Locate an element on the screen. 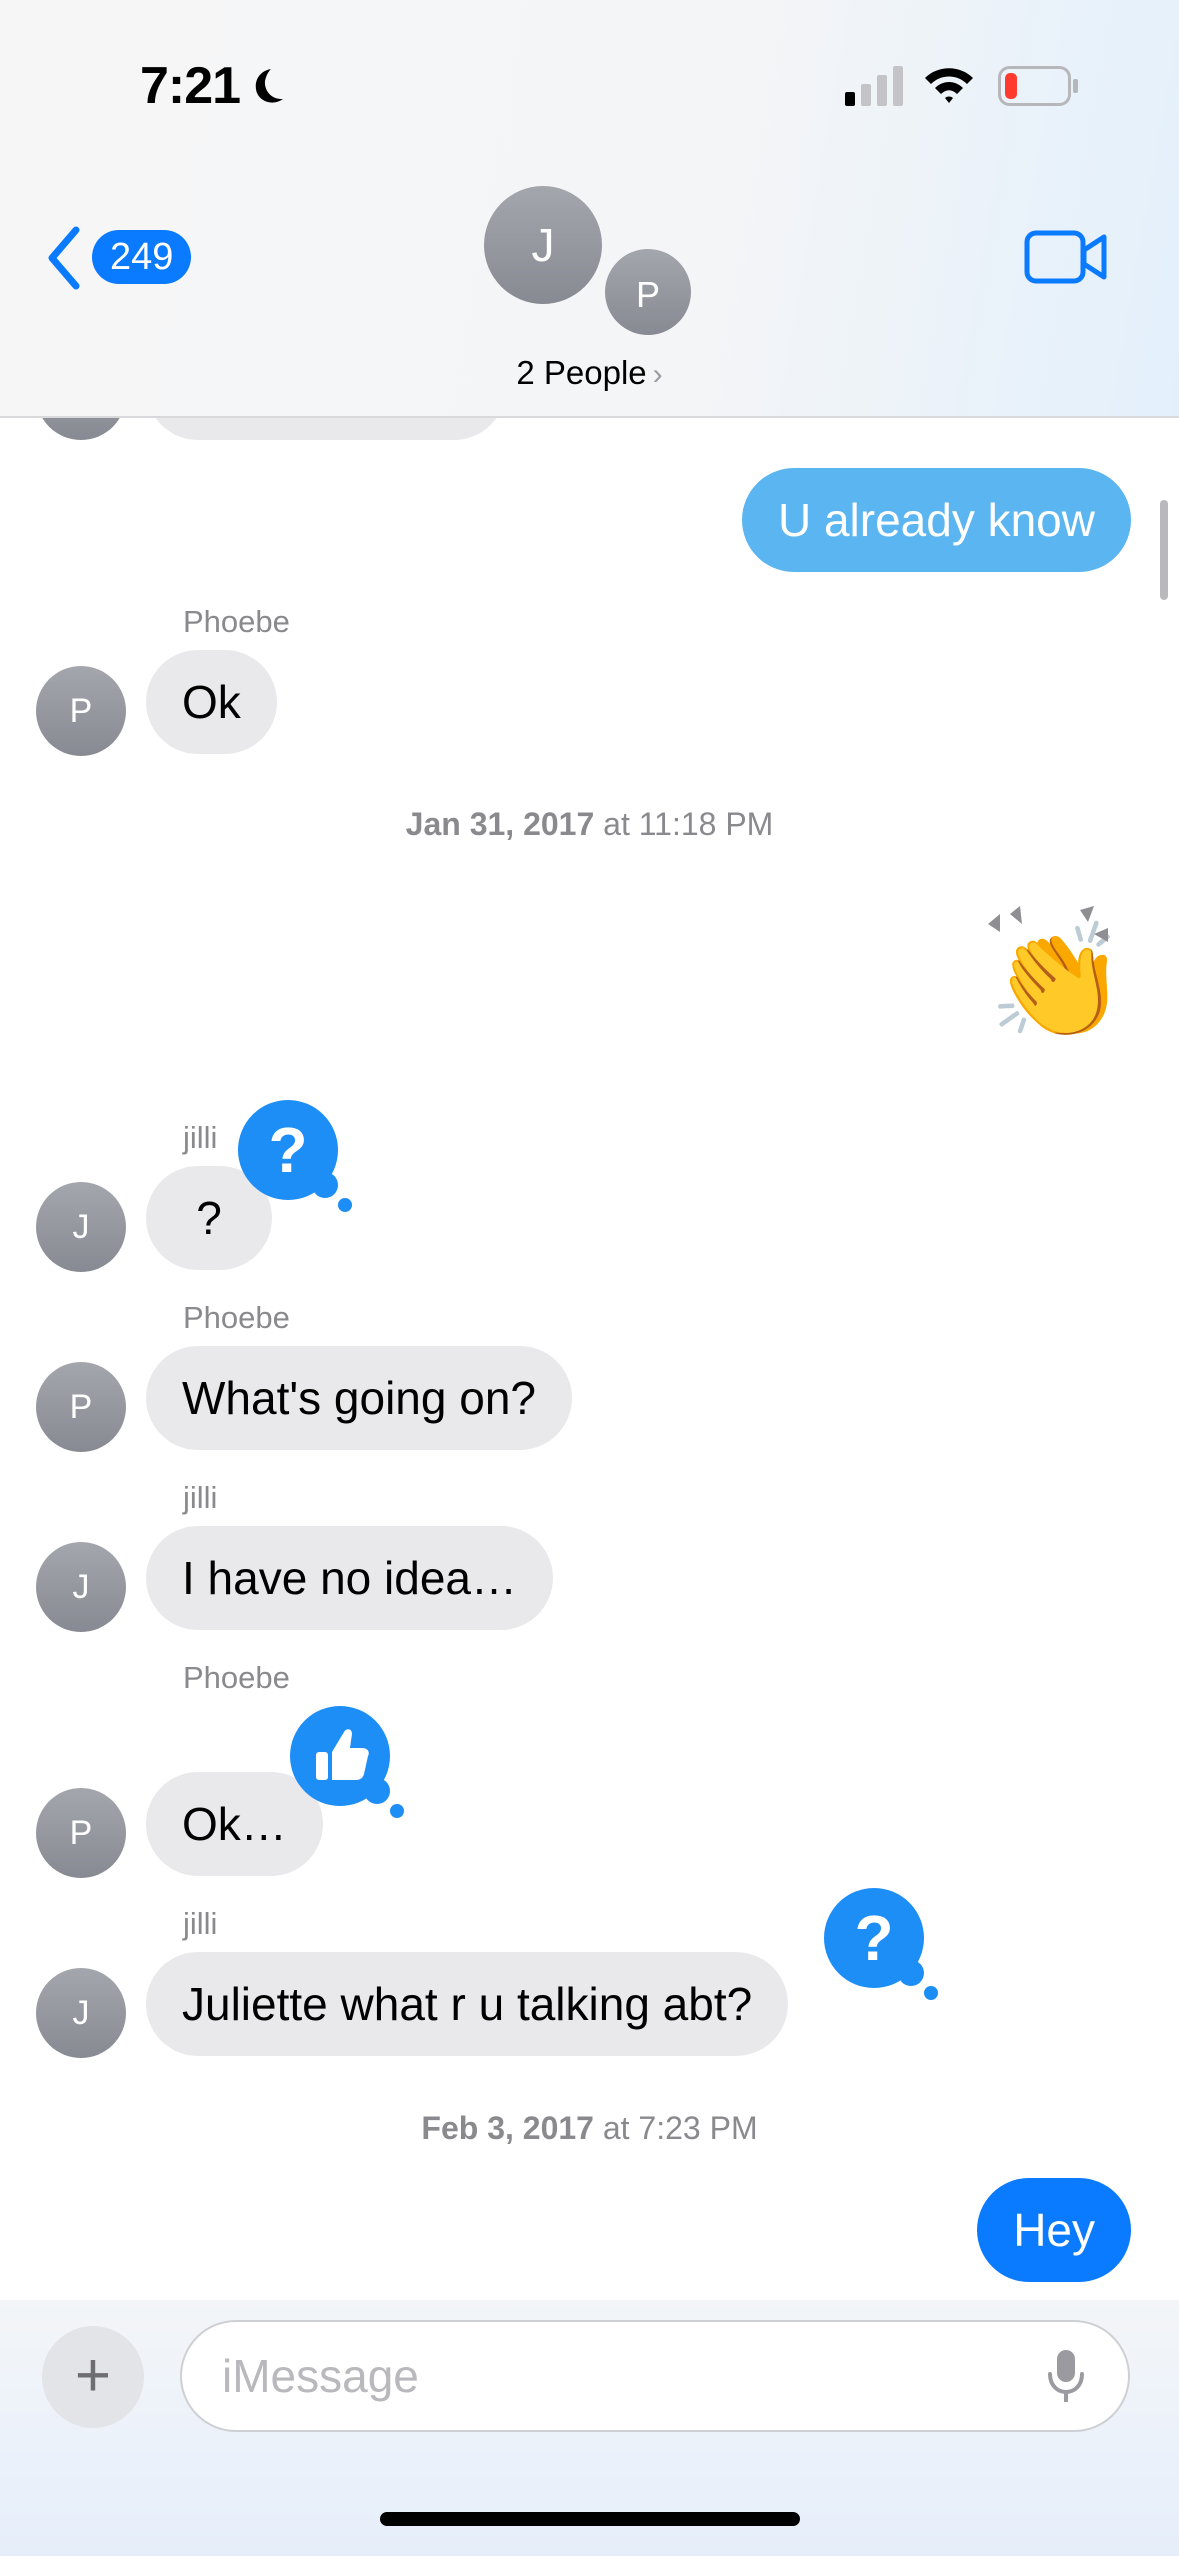 The width and height of the screenshot is (1179, 2556). cellular-signal-icon is located at coordinates (874, 86).